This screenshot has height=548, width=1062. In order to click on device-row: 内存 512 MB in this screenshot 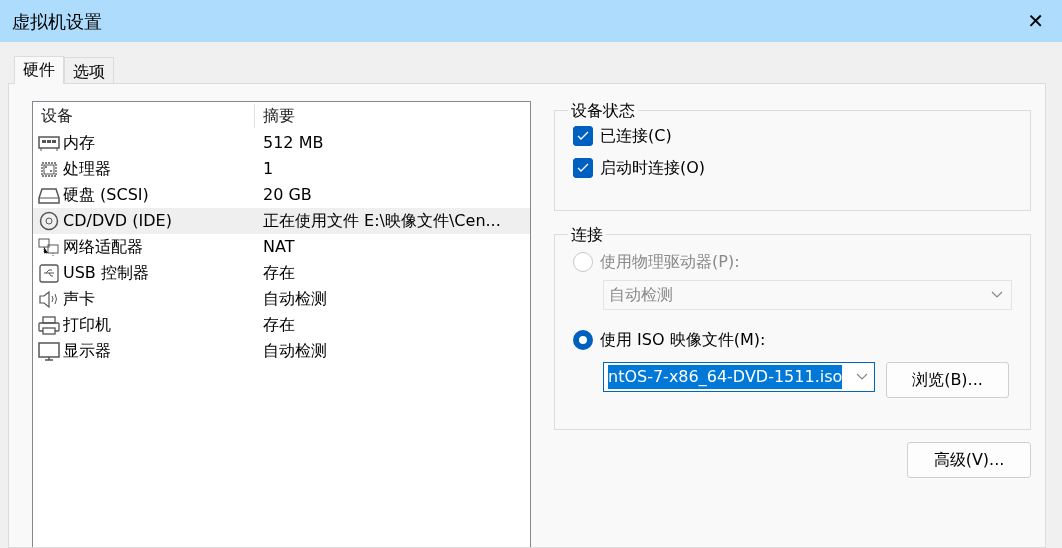, I will do `click(281, 143)`.